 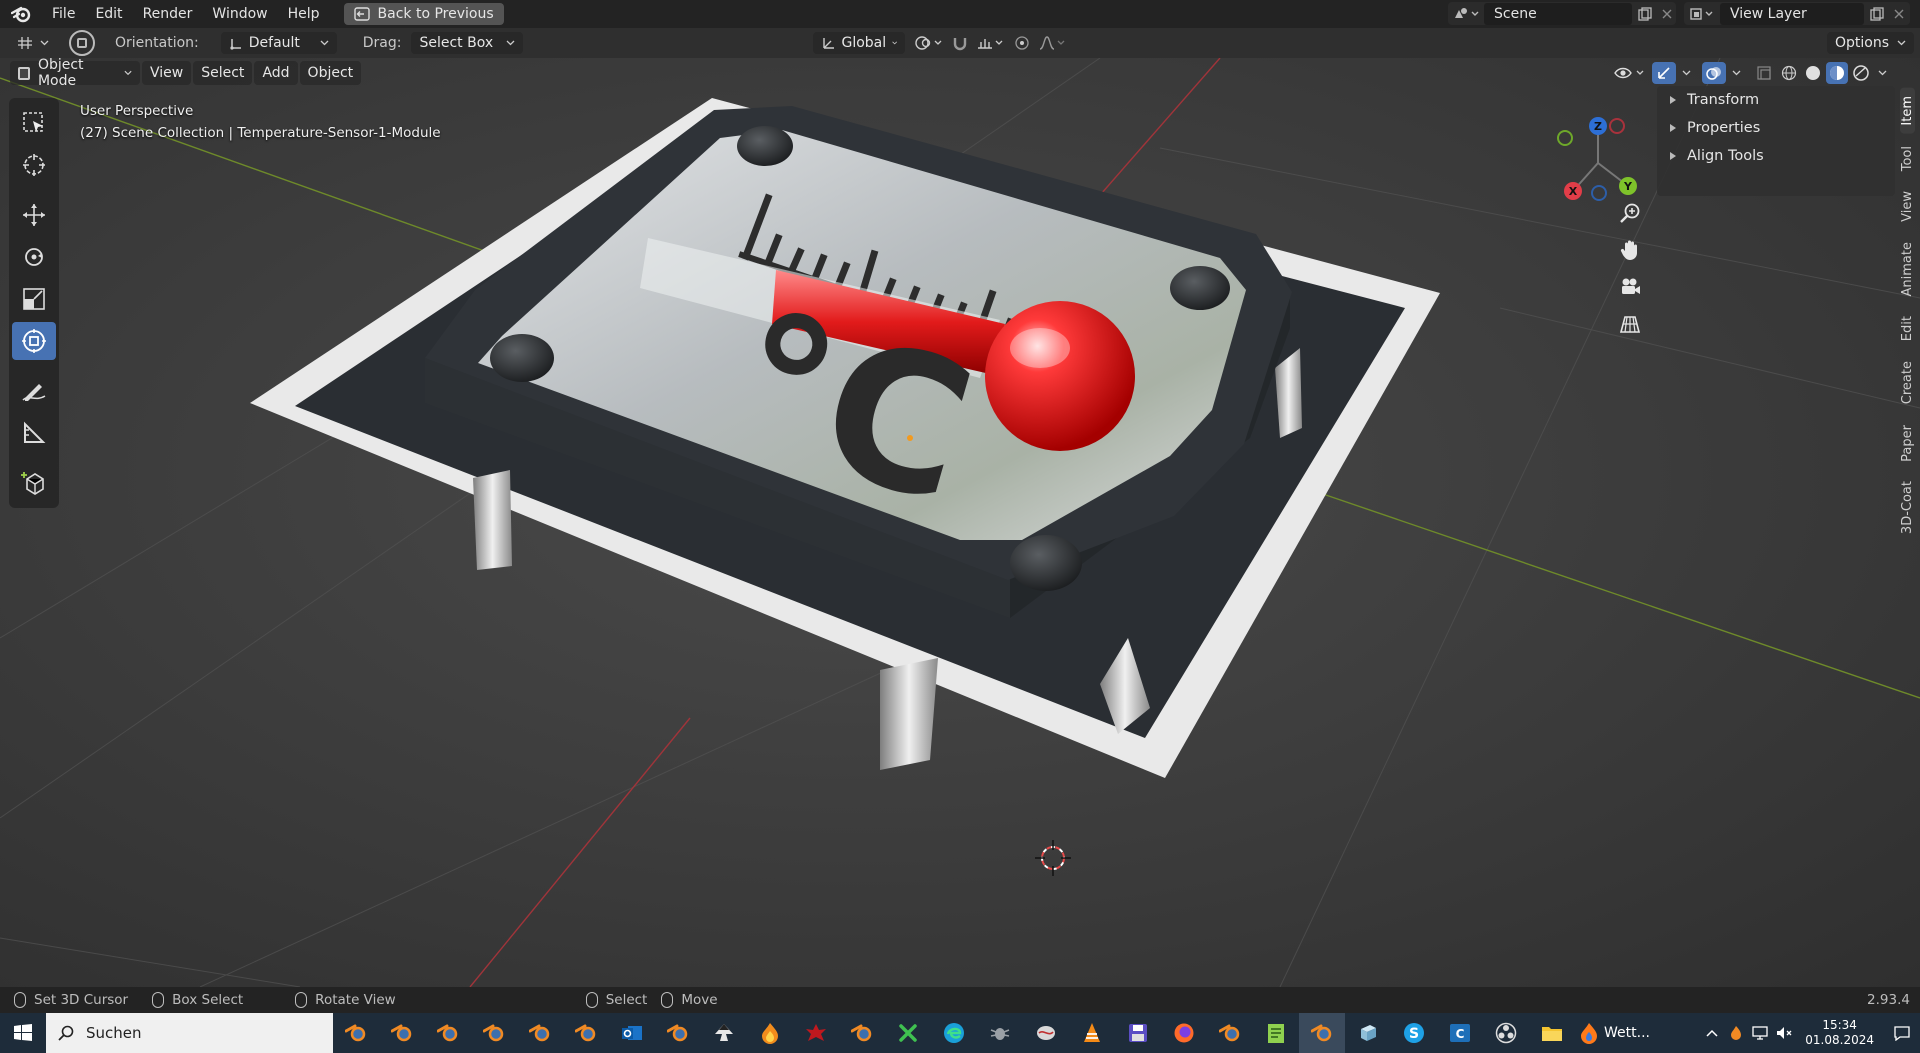 What do you see at coordinates (1877, 14) in the screenshot?
I see `view-layer-copy-icon` at bounding box center [1877, 14].